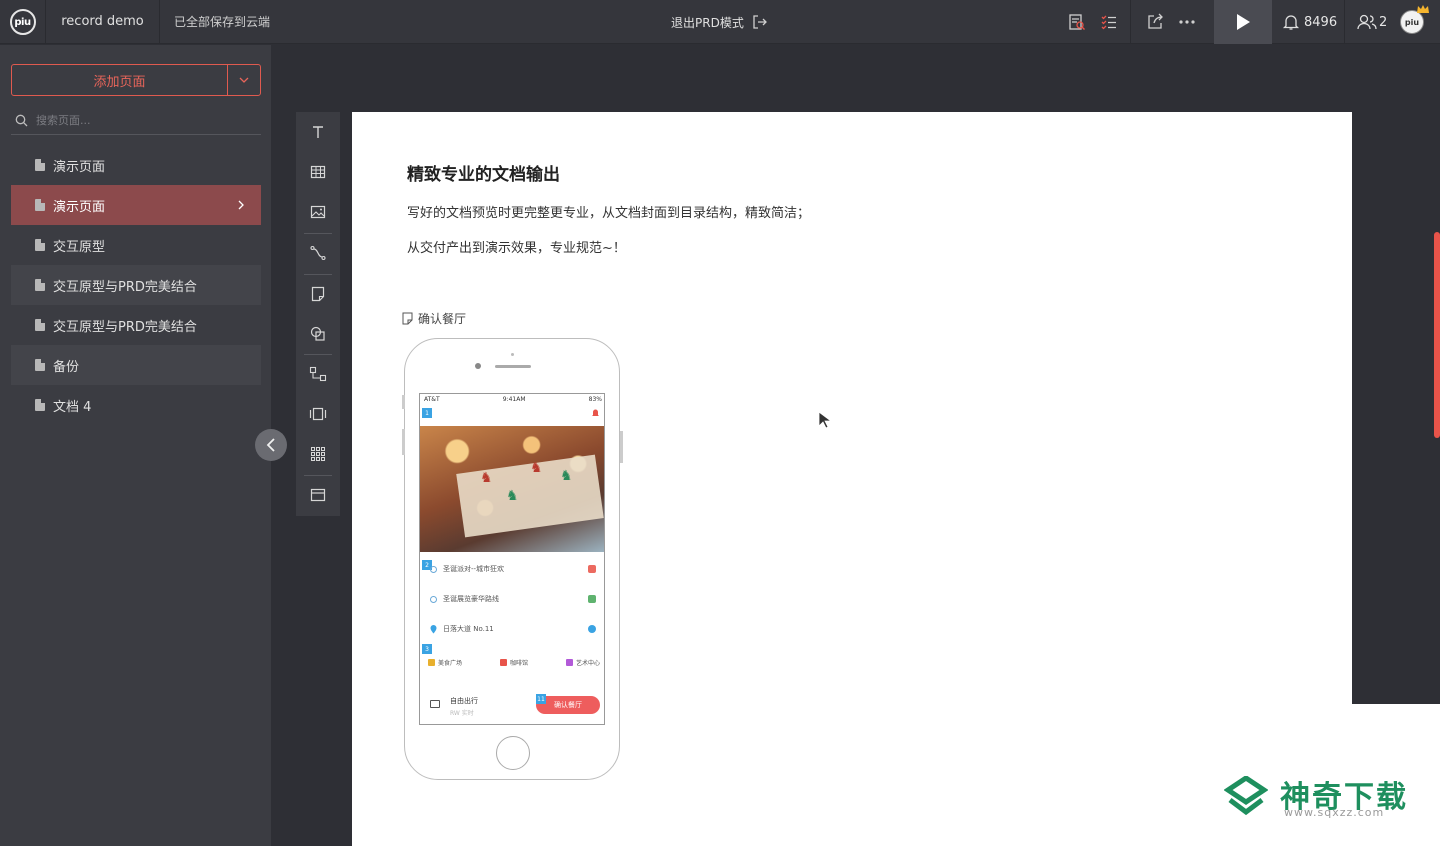  Describe the element at coordinates (1334, 812) in the screenshot. I see `watermark-url: www.sqxzz.com` at that location.